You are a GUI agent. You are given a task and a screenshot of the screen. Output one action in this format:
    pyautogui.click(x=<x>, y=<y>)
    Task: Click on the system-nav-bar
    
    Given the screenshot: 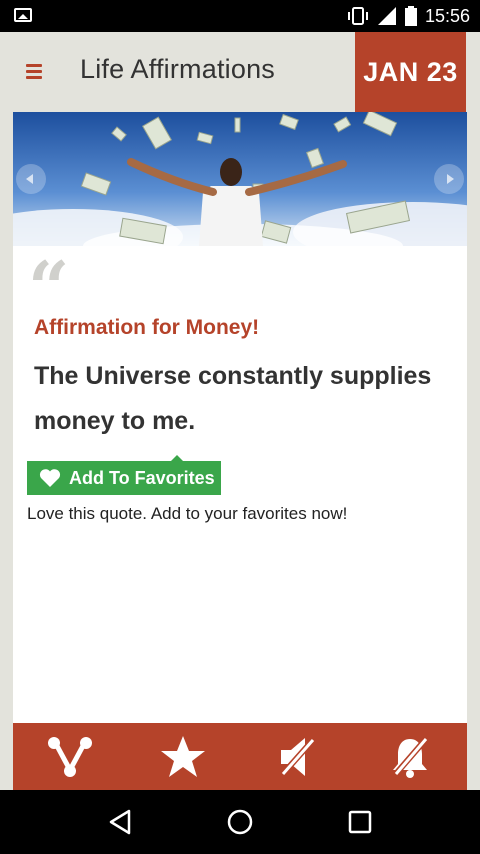 What is the action you would take?
    pyautogui.click(x=240, y=822)
    